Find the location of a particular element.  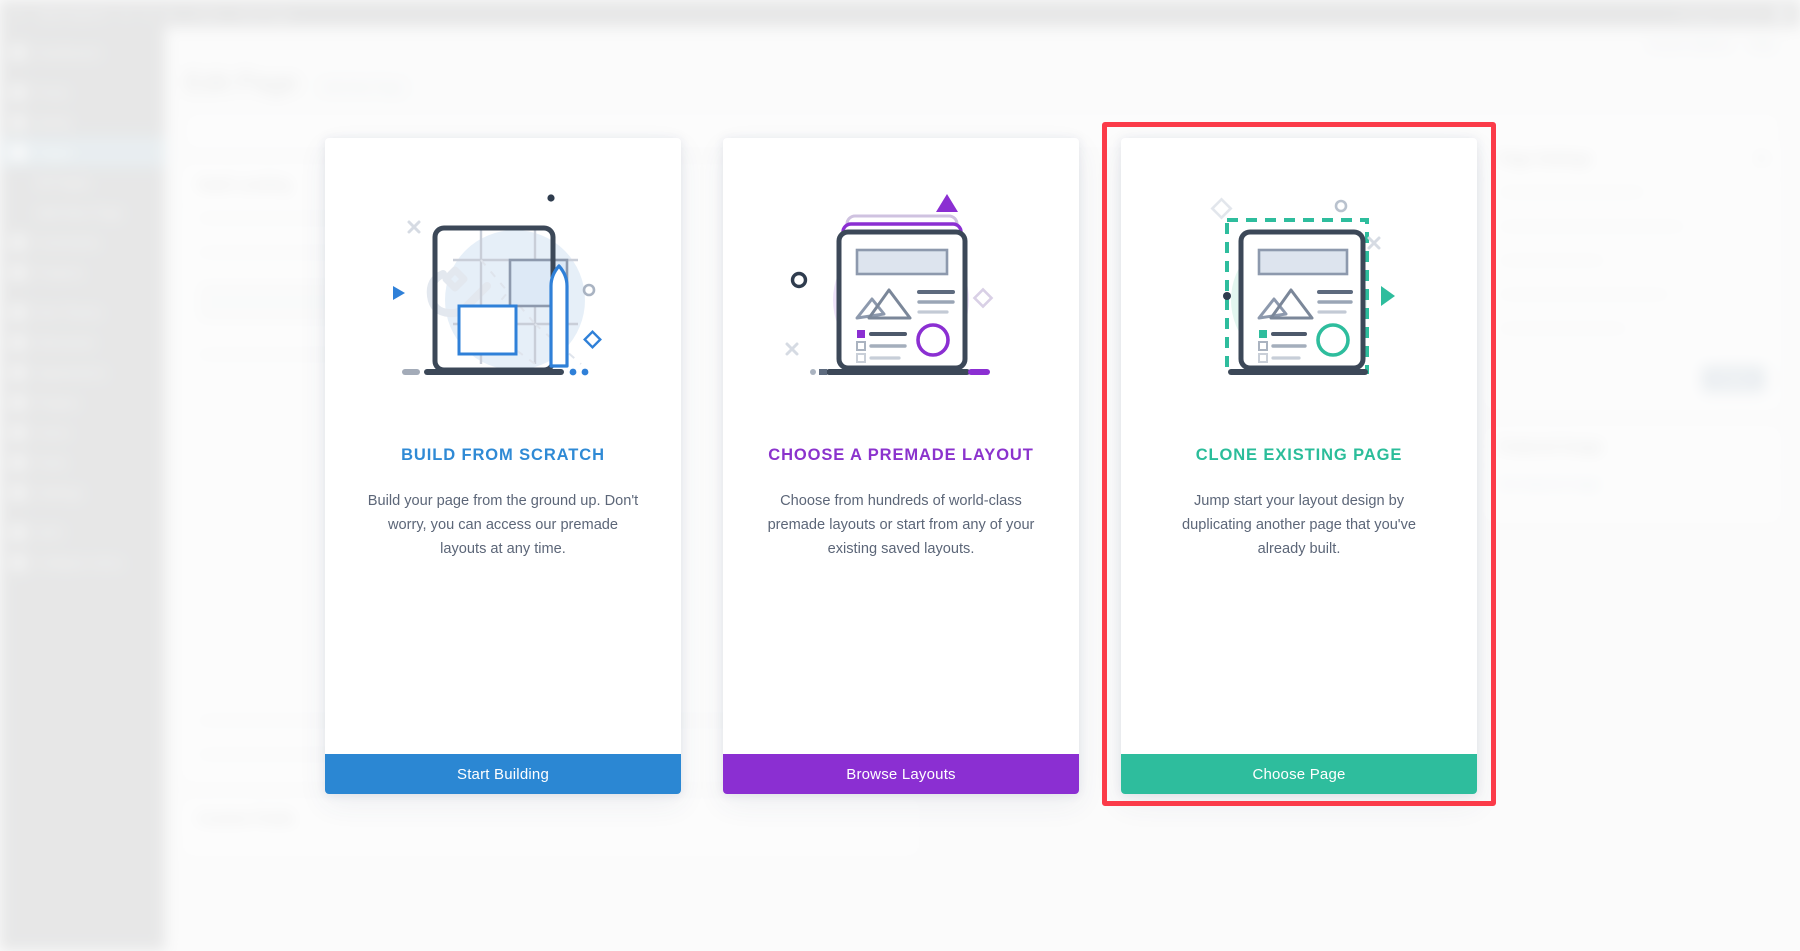

wrench-grid-illustration is located at coordinates (503, 288).